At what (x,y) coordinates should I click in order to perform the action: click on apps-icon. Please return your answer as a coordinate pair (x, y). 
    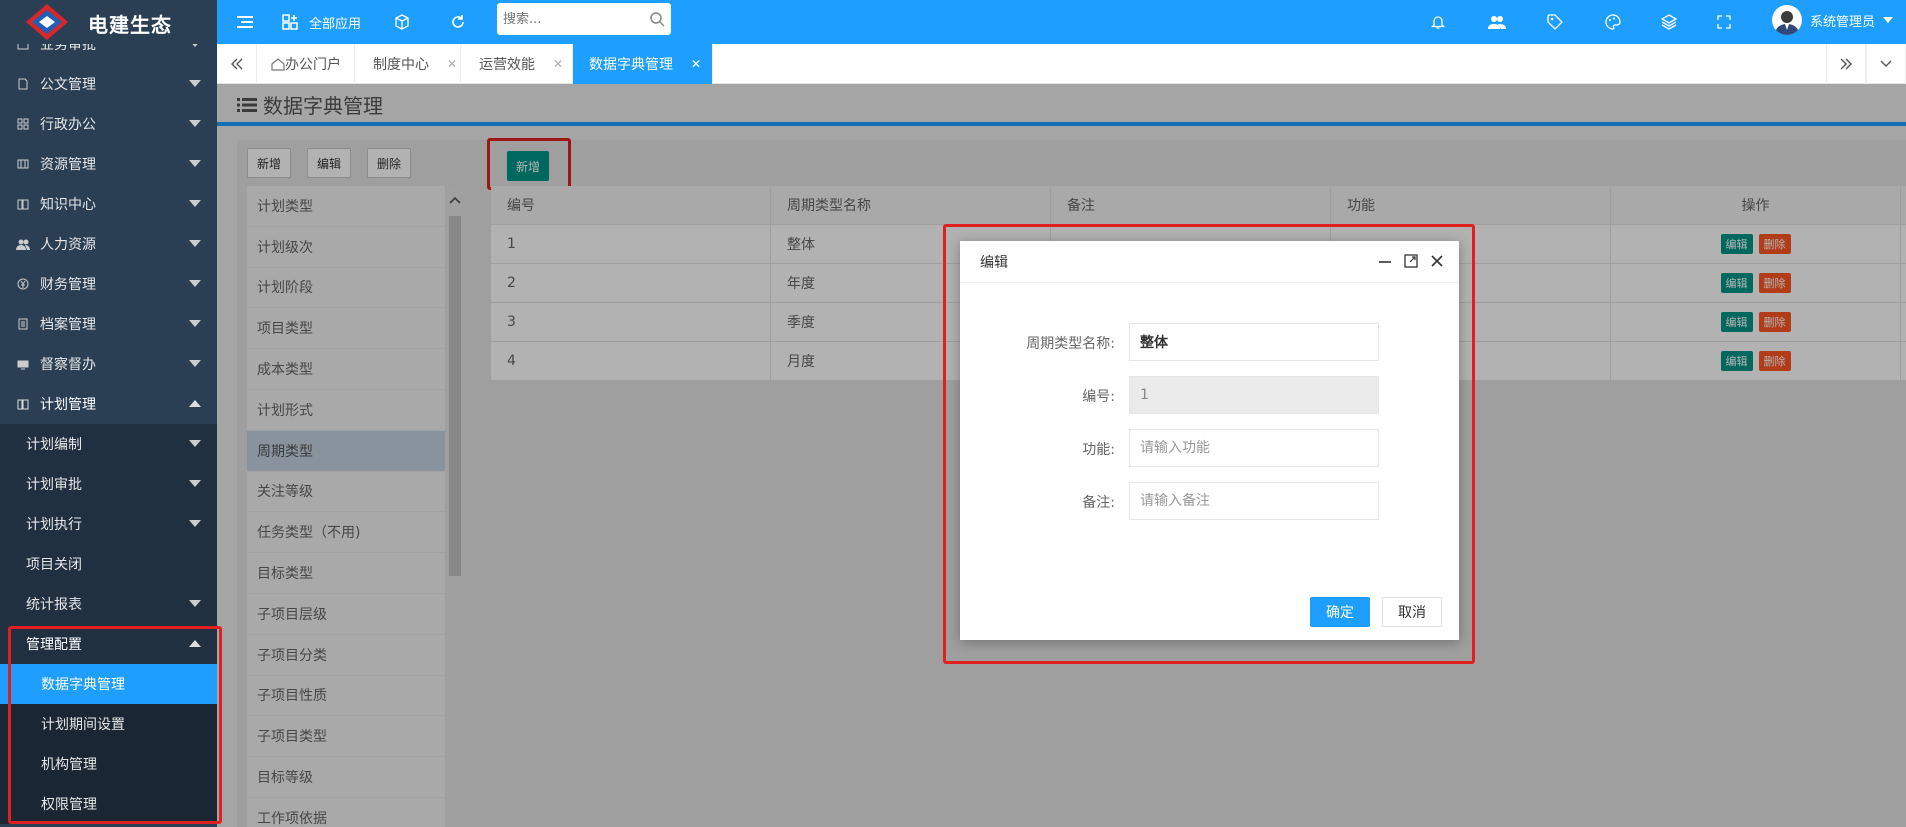
    Looking at the image, I should click on (290, 22).